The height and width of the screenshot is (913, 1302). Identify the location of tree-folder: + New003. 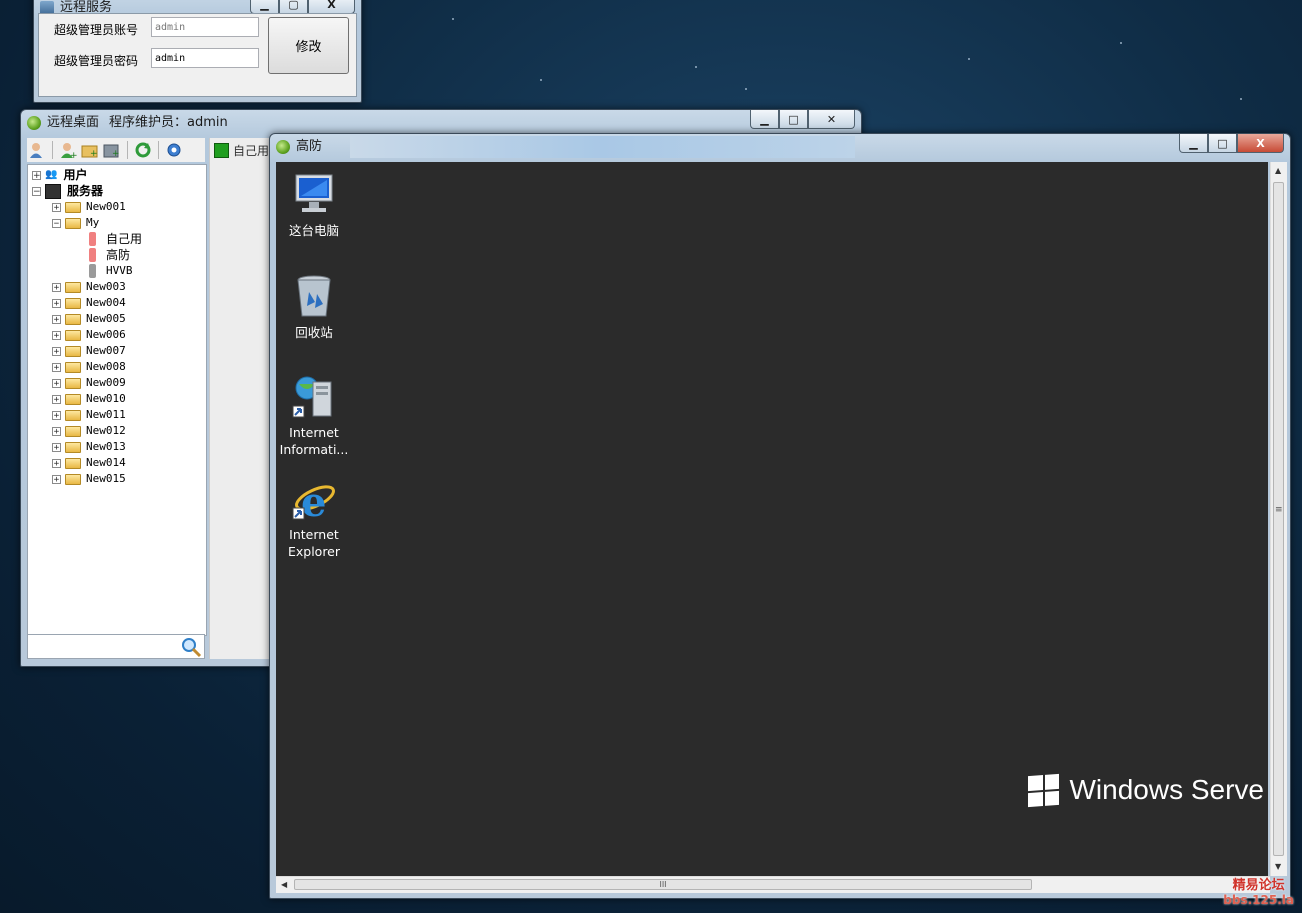
(89, 287).